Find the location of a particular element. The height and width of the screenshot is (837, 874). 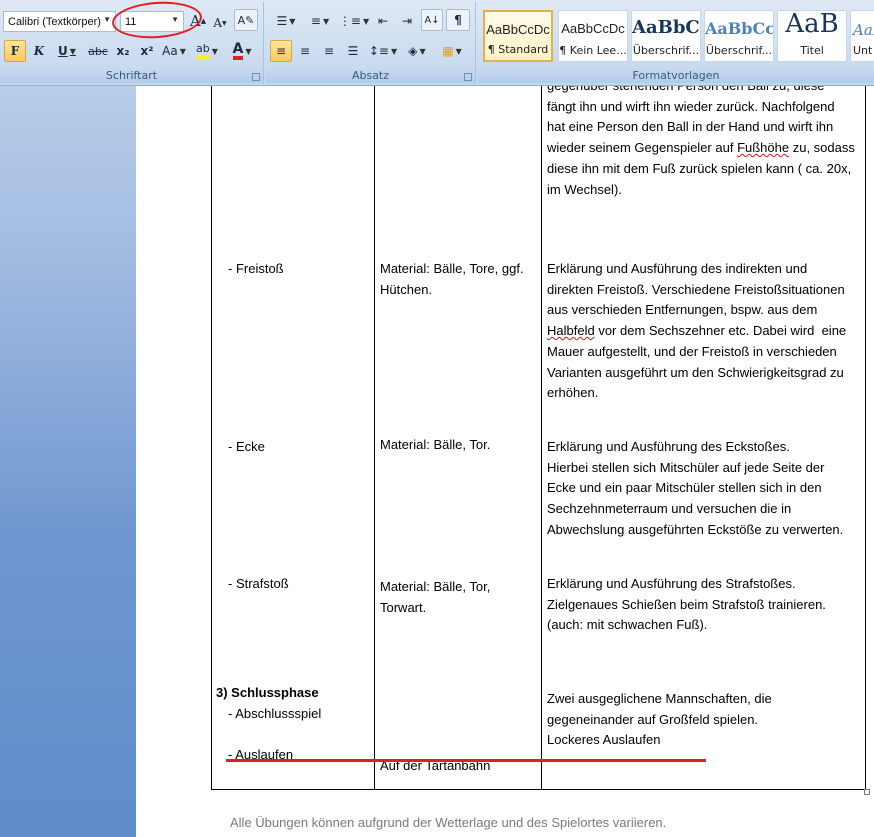

font-name-combo: Calibri (Textkörper) ▼ is located at coordinates (59, 21).